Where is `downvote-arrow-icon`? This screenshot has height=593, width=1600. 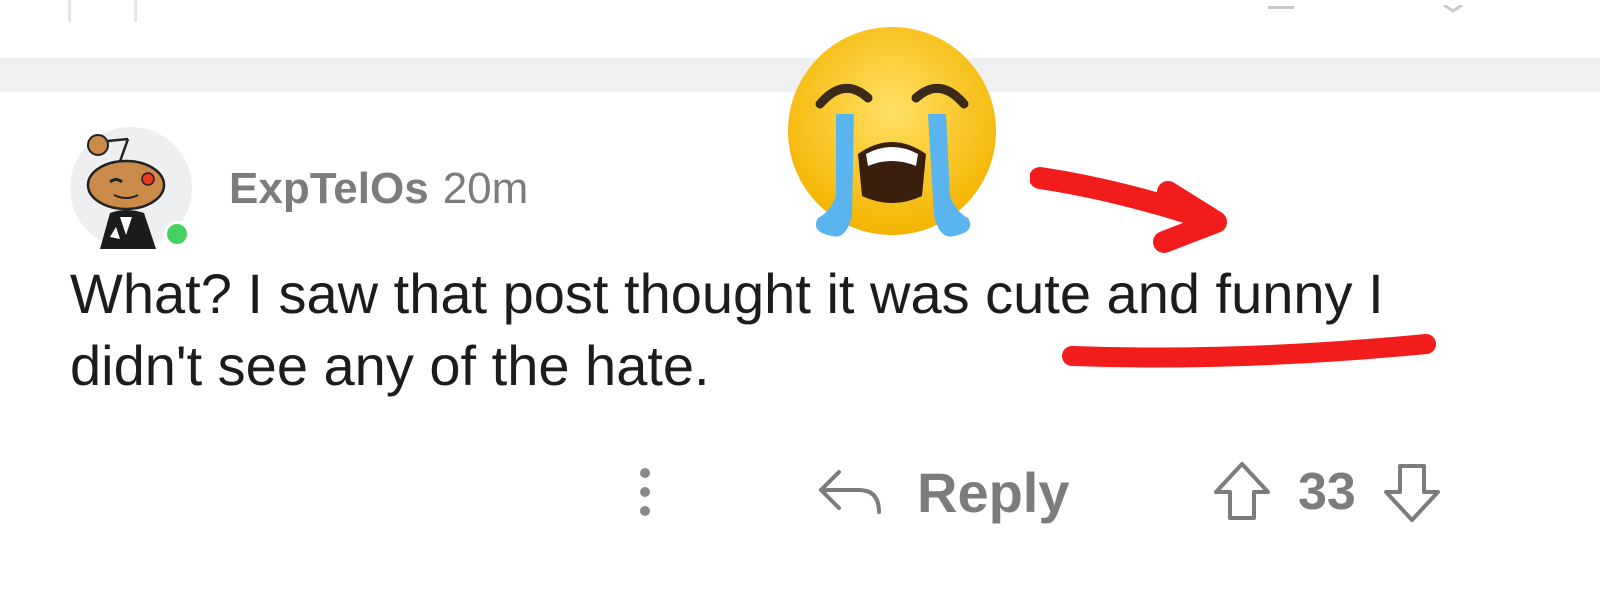
downvote-arrow-icon is located at coordinates (1412, 492).